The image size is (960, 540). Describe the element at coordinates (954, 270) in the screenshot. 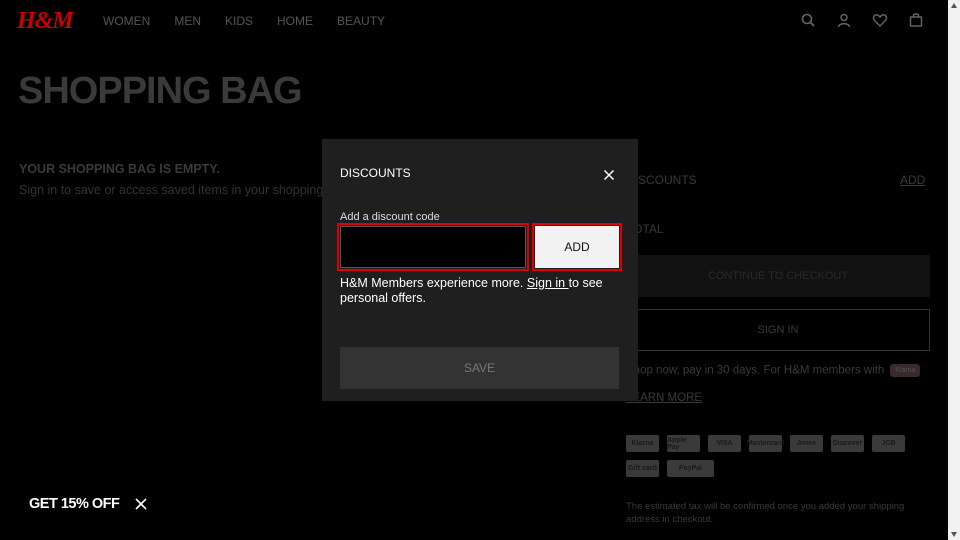

I see `scrollbar` at that location.